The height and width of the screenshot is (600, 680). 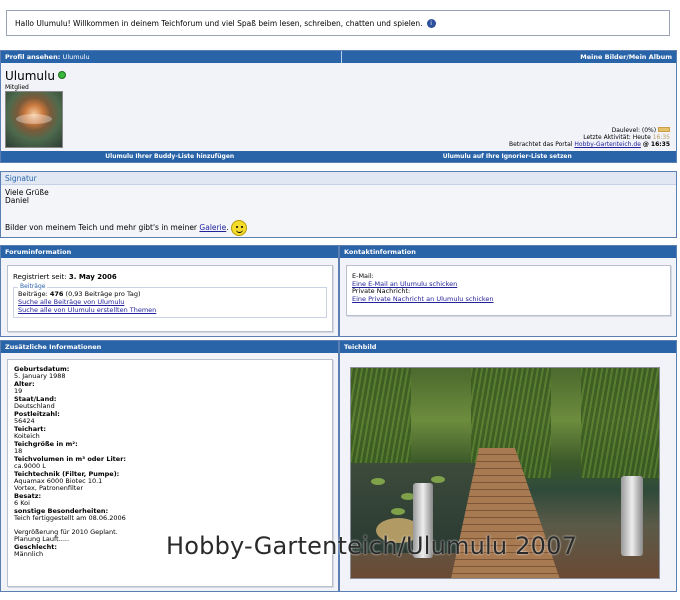 I want to click on portal-prefix: Betrachtet das Portal, so click(x=541, y=144).